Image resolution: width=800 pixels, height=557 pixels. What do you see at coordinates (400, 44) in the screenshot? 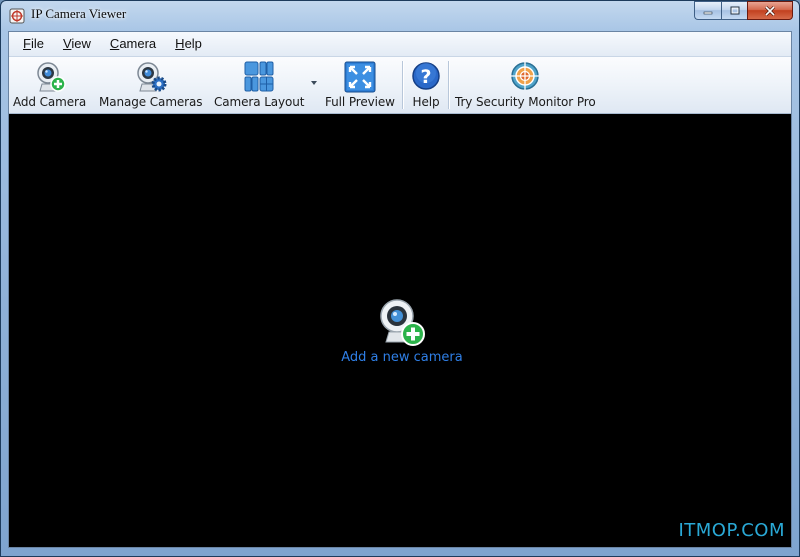
I see `menu-bar: File View Camera Help` at bounding box center [400, 44].